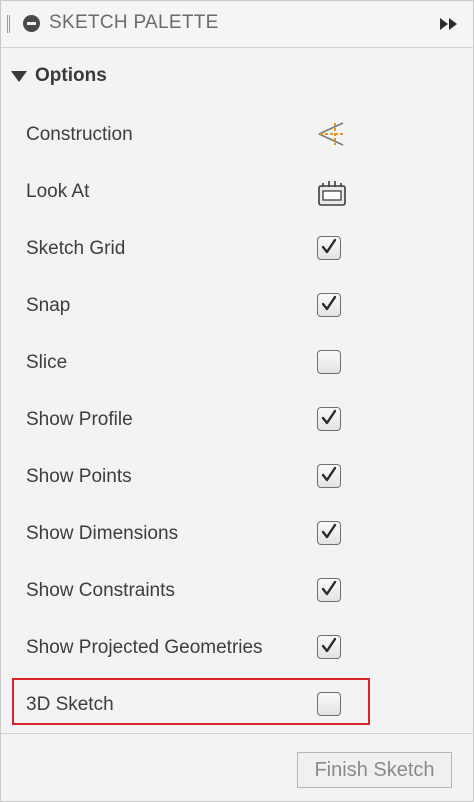  I want to click on show-profile-checkbox, so click(329, 419).